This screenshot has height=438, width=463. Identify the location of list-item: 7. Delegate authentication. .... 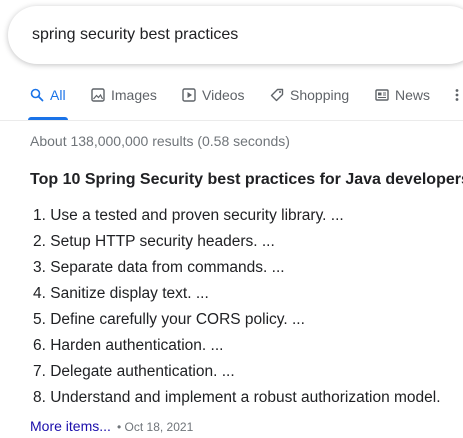
(134, 371).